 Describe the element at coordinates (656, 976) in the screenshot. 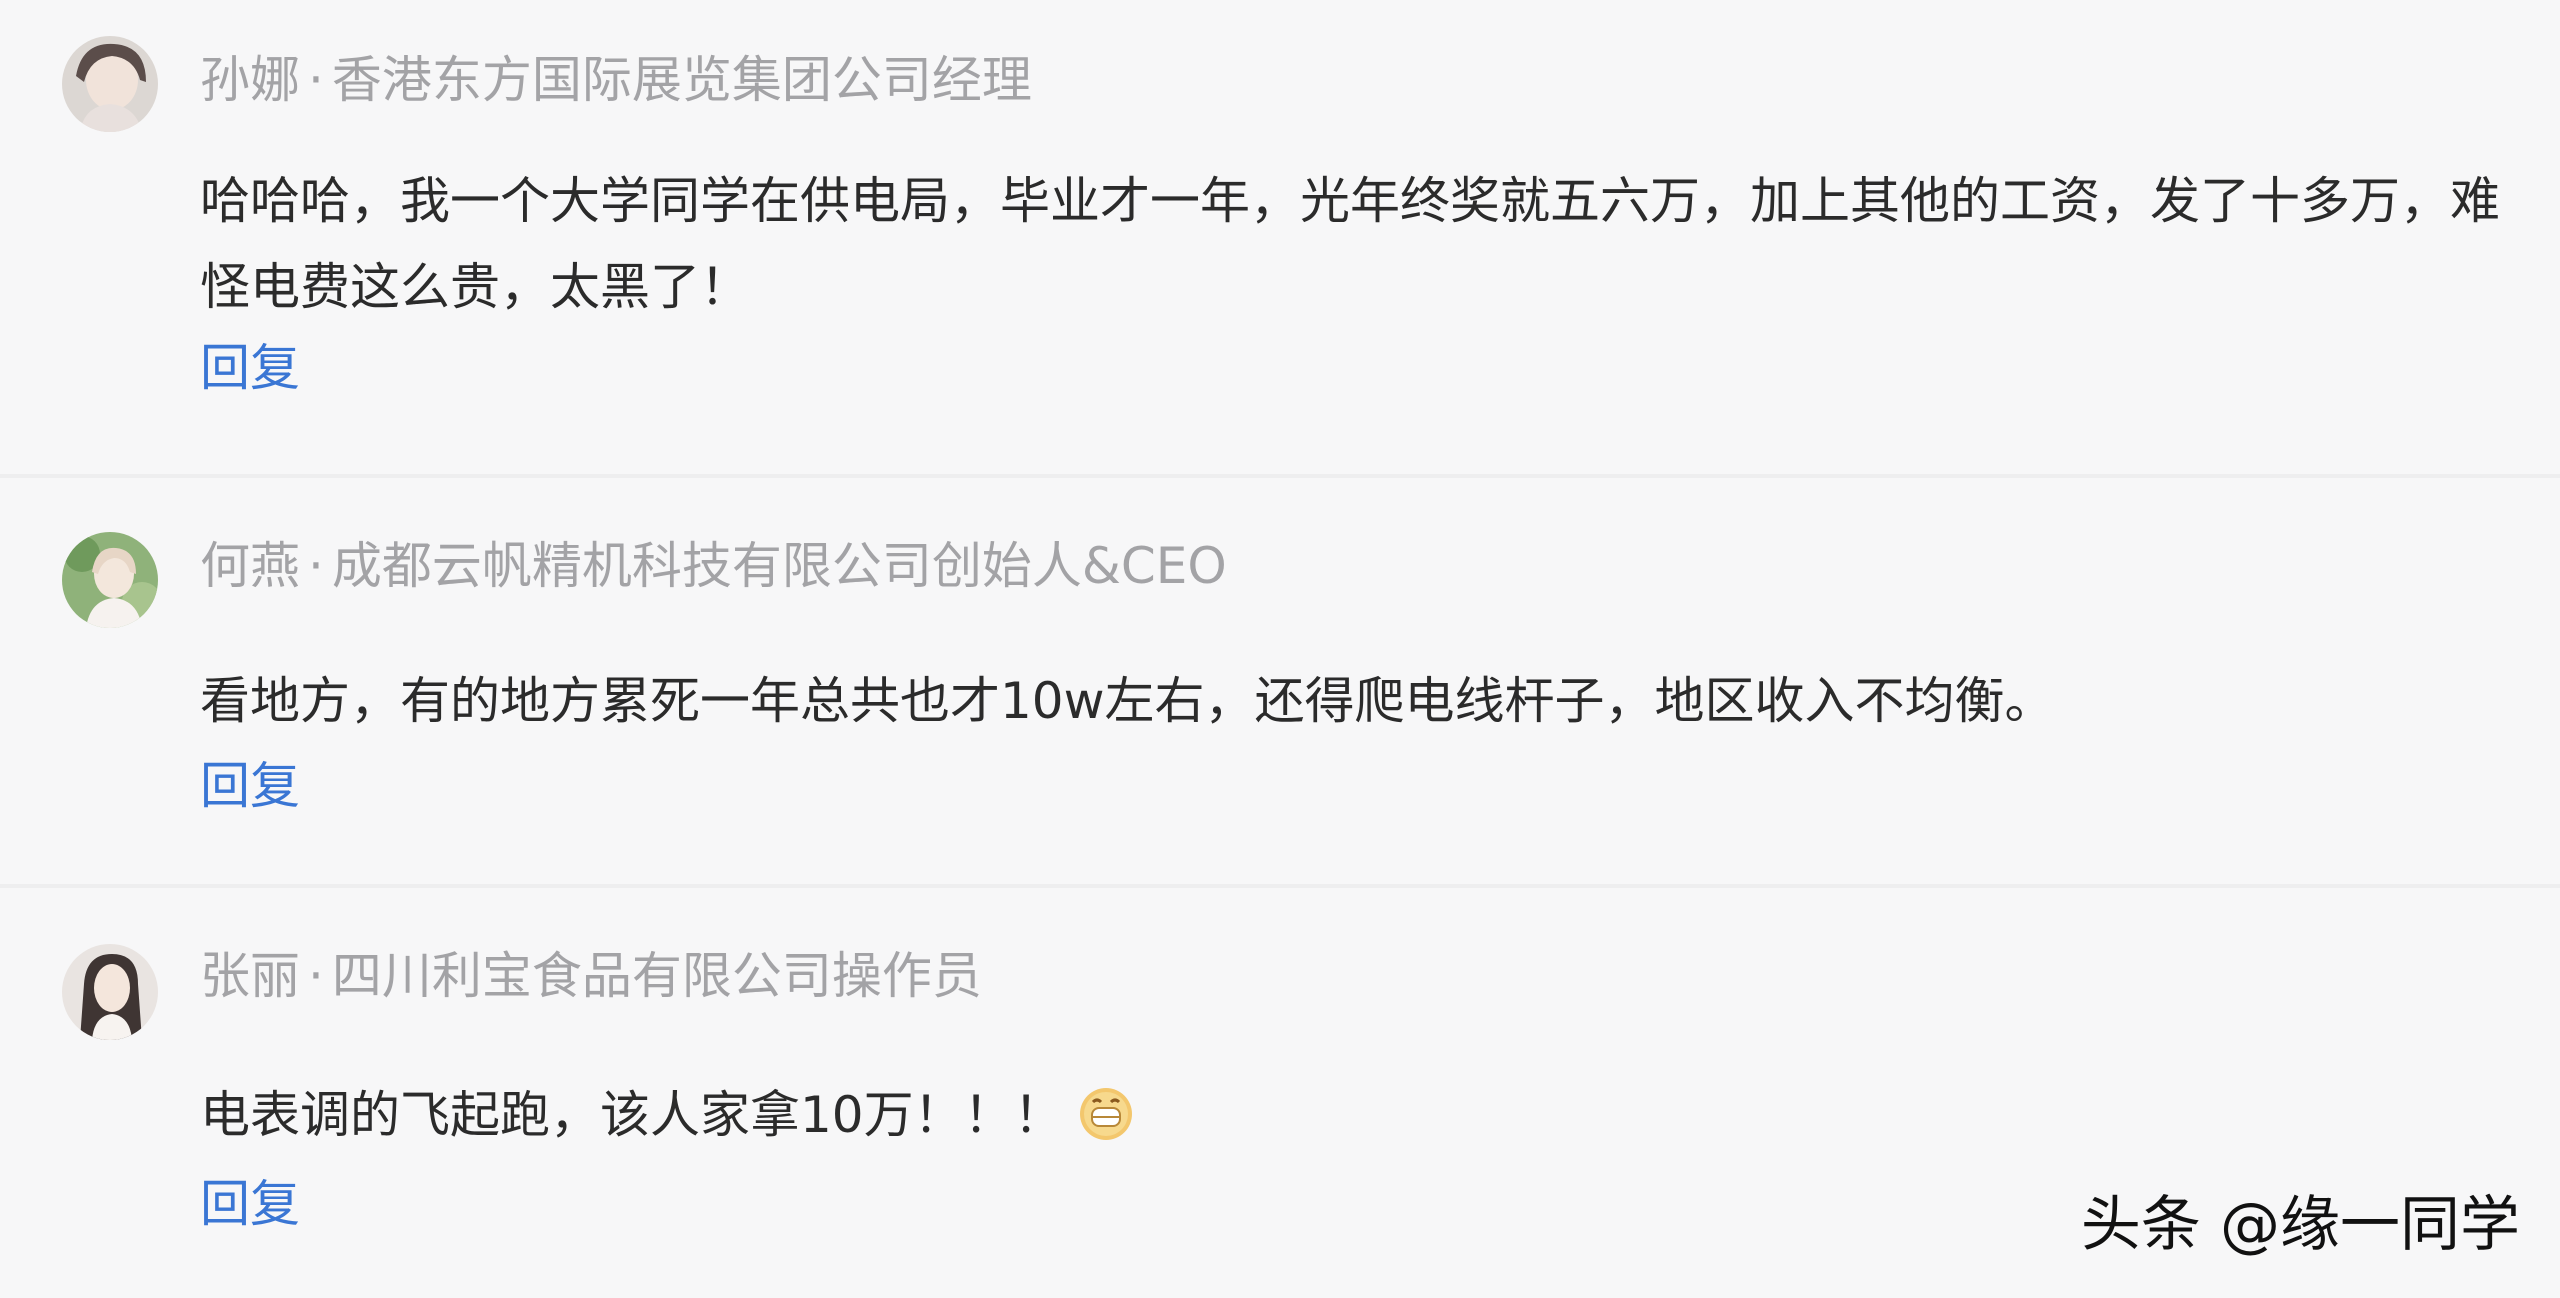

I see `author-title: 四川利宝食品有限公司操作员` at that location.